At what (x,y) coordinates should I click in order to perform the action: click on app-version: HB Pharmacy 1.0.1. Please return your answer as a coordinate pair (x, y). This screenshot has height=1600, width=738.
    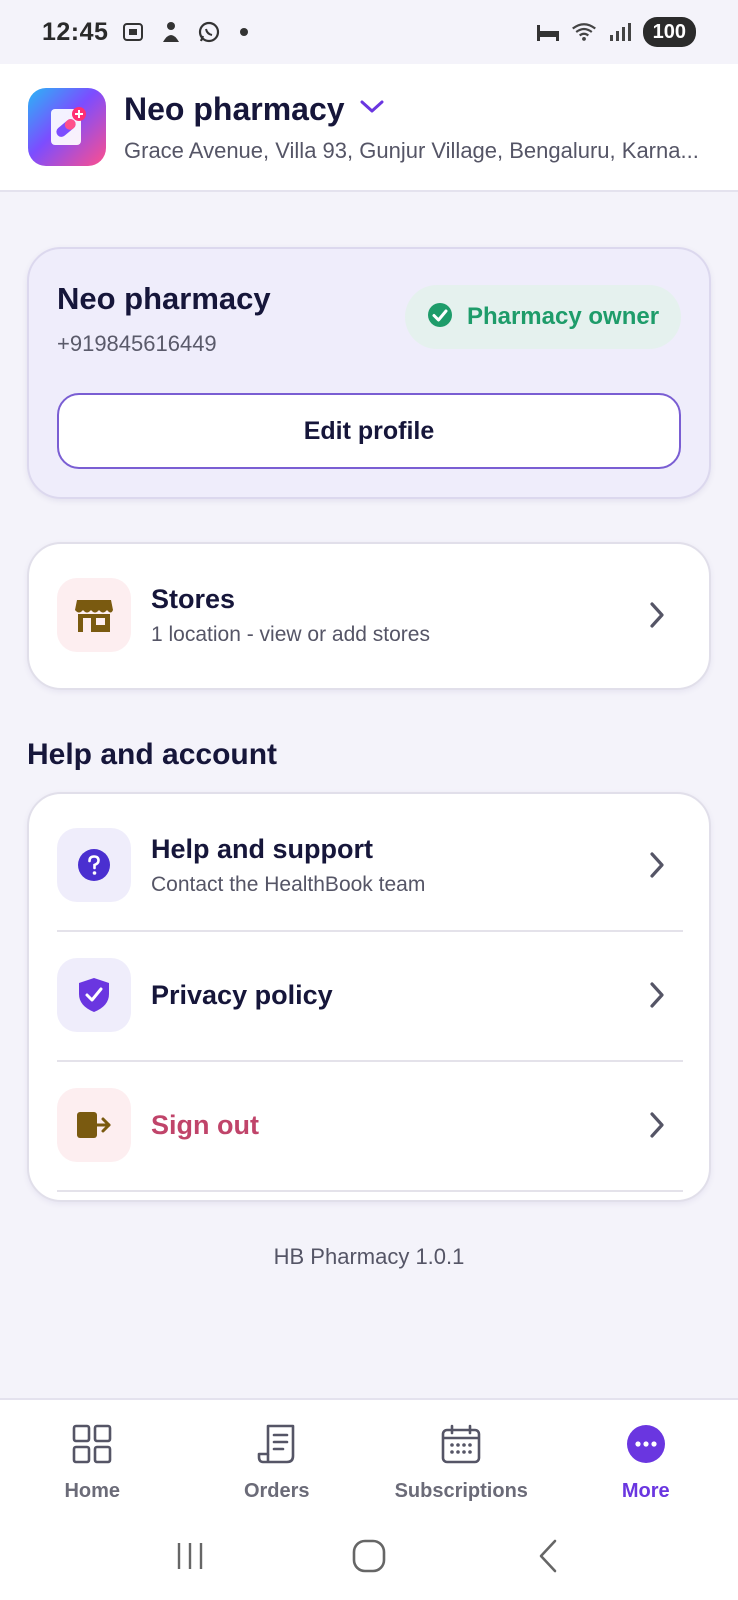
    Looking at the image, I should click on (369, 1256).